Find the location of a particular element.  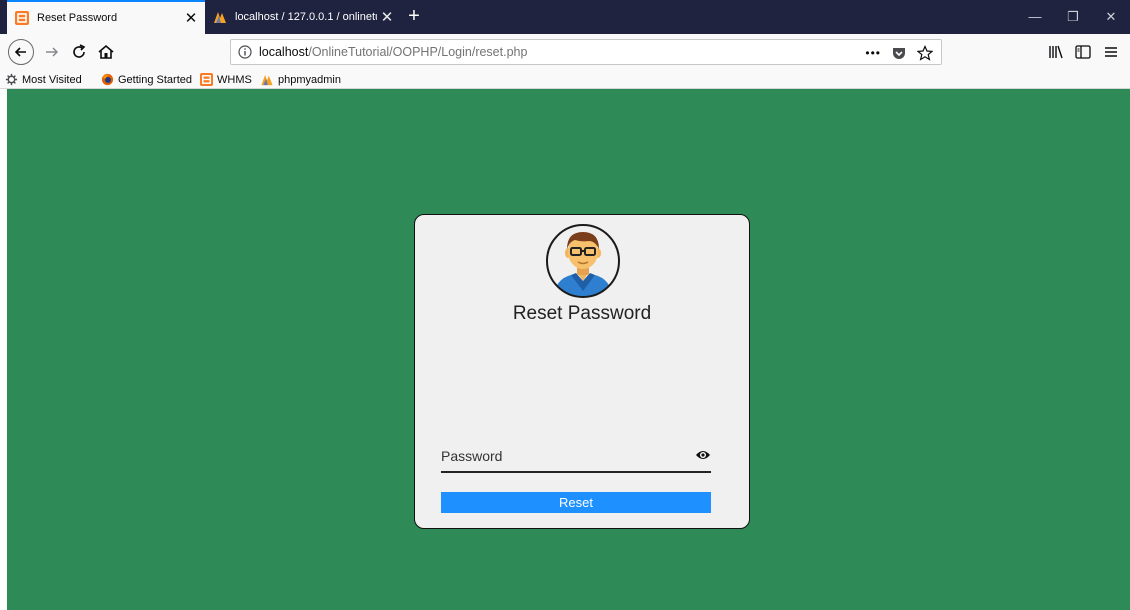

tab-title: Reset Password is located at coordinates (77, 18).